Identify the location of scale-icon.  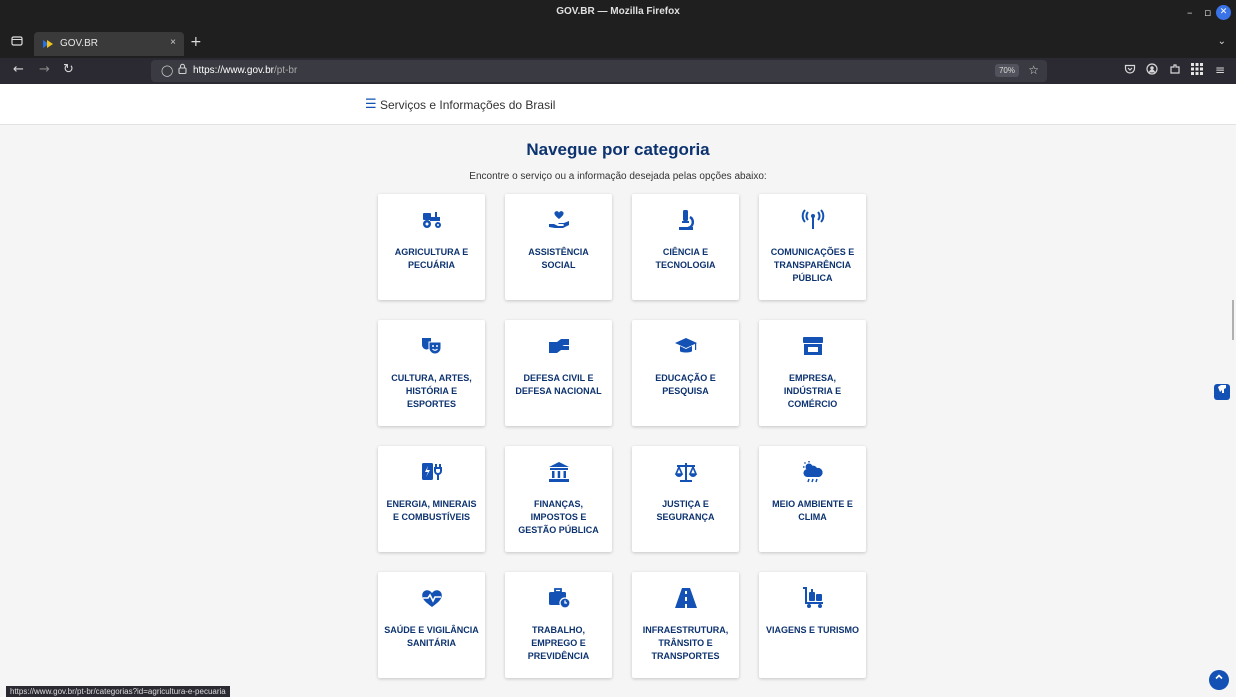
(685, 472).